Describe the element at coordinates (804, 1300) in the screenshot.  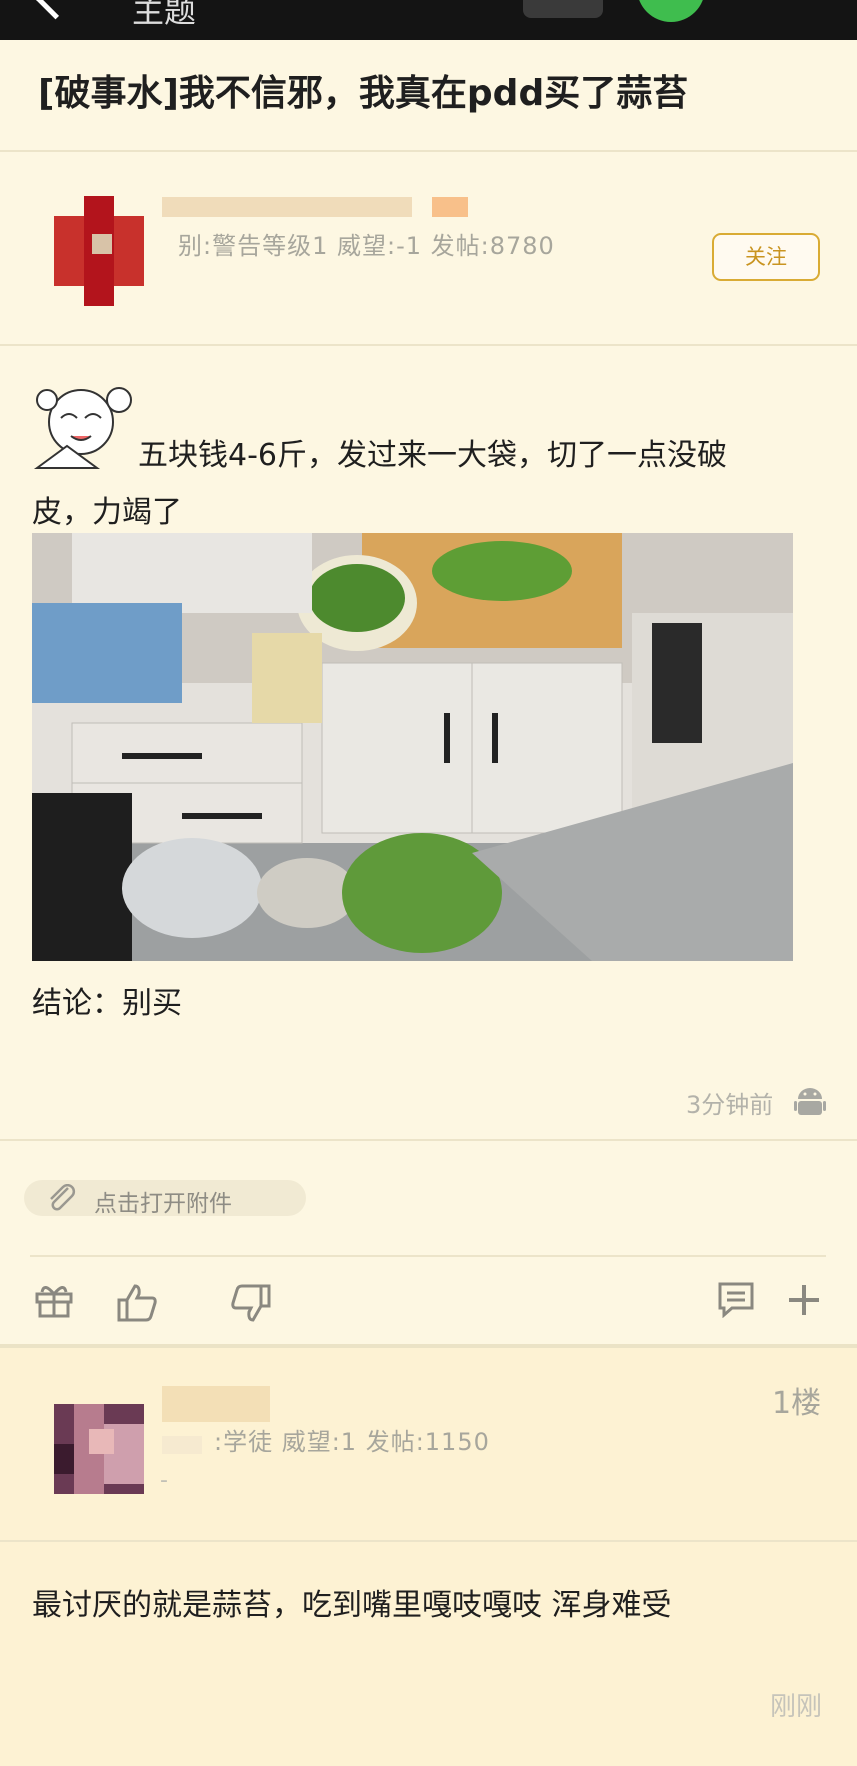
I see `plus-icon` at that location.